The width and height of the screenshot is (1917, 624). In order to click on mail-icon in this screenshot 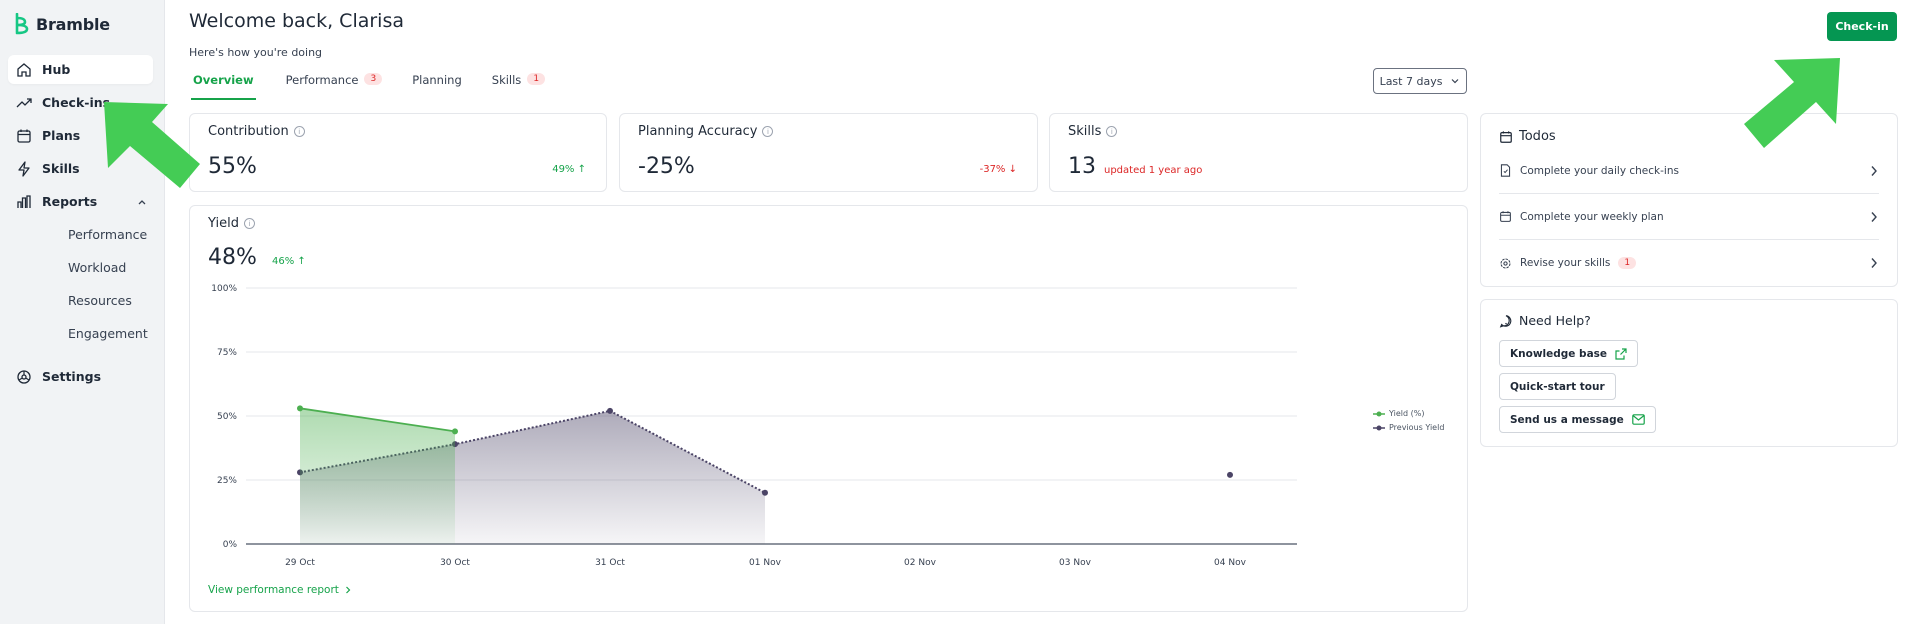, I will do `click(1638, 419)`.